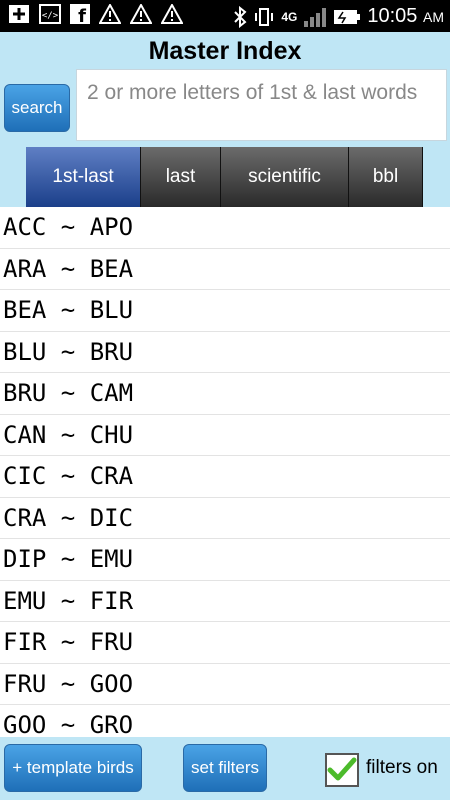  Describe the element at coordinates (225, 518) in the screenshot. I see `list-item: CRA ~ DIC` at that location.